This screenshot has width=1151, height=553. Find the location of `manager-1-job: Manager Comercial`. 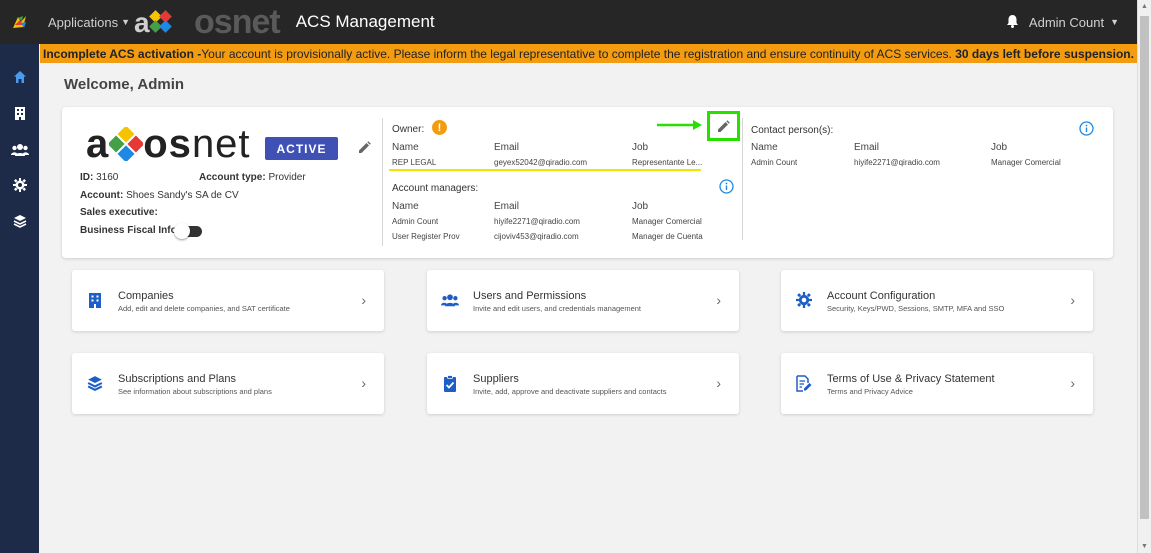

manager-1-job: Manager Comercial is located at coordinates (667, 221).